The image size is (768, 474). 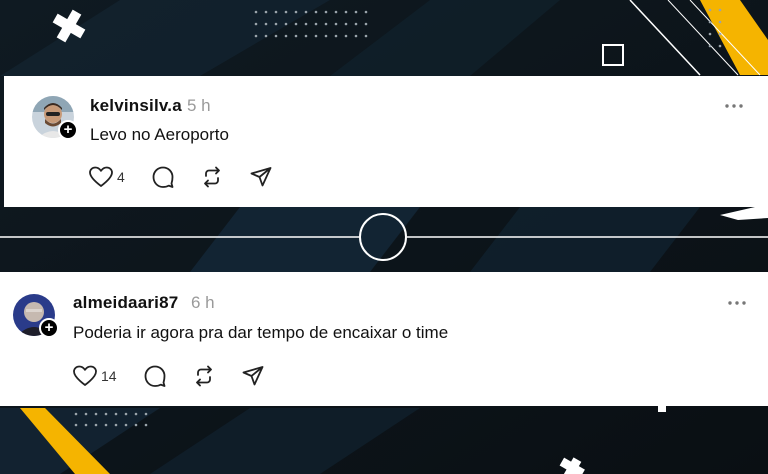 What do you see at coordinates (159, 134) in the screenshot?
I see `post-text: Levo no Aeroporto` at bounding box center [159, 134].